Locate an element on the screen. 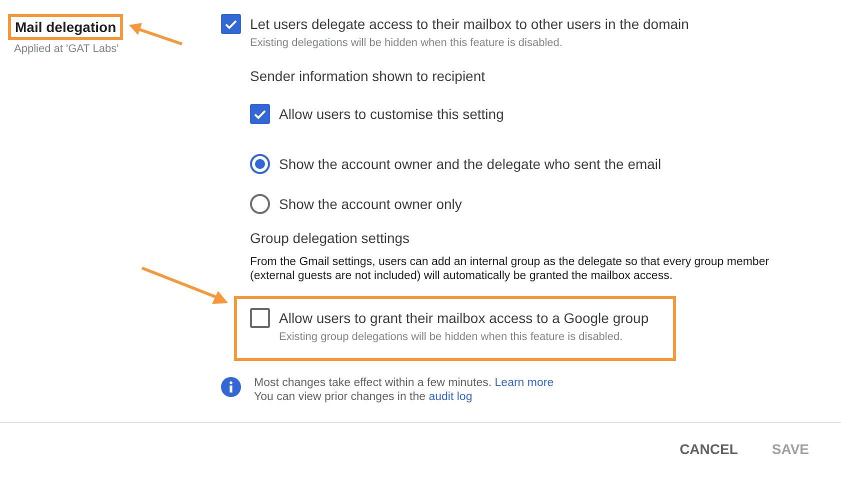  section-title: Mail delegation is located at coordinates (66, 27).